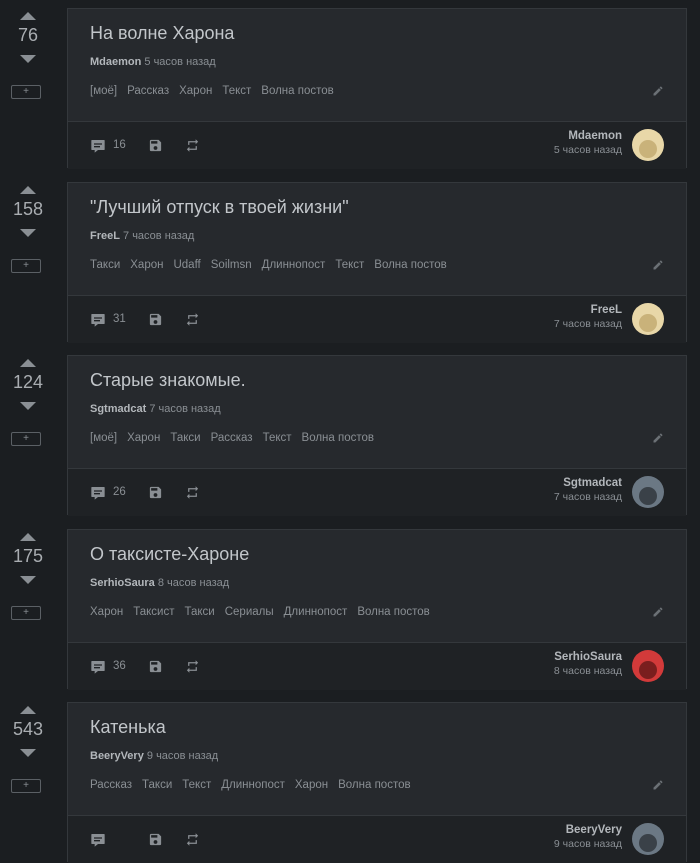 Image resolution: width=700 pixels, height=863 pixels. What do you see at coordinates (169, 554) in the screenshot?
I see `story-title: О таксисте-Хароне` at bounding box center [169, 554].